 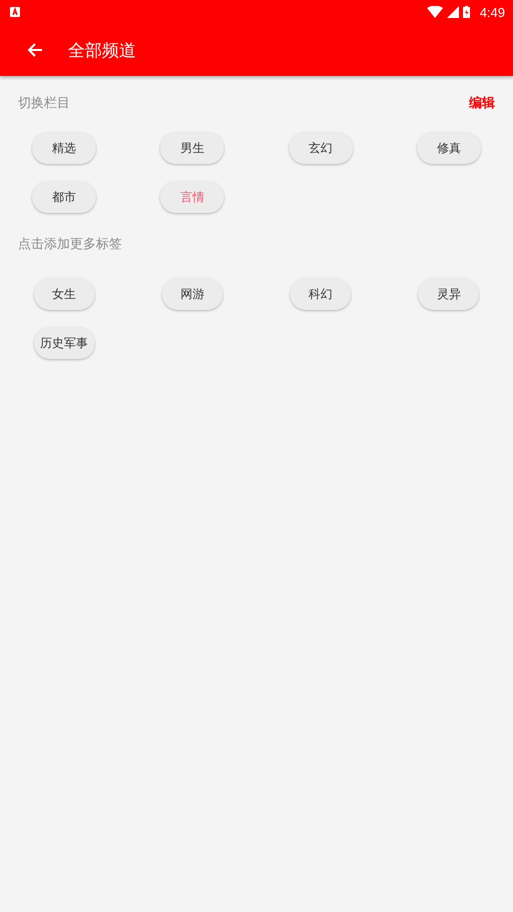 I want to click on page-title: 全部频道, so click(x=102, y=51).